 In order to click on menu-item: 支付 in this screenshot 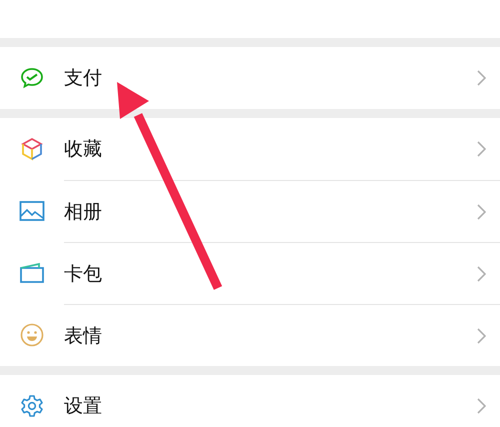, I will do `click(250, 78)`.